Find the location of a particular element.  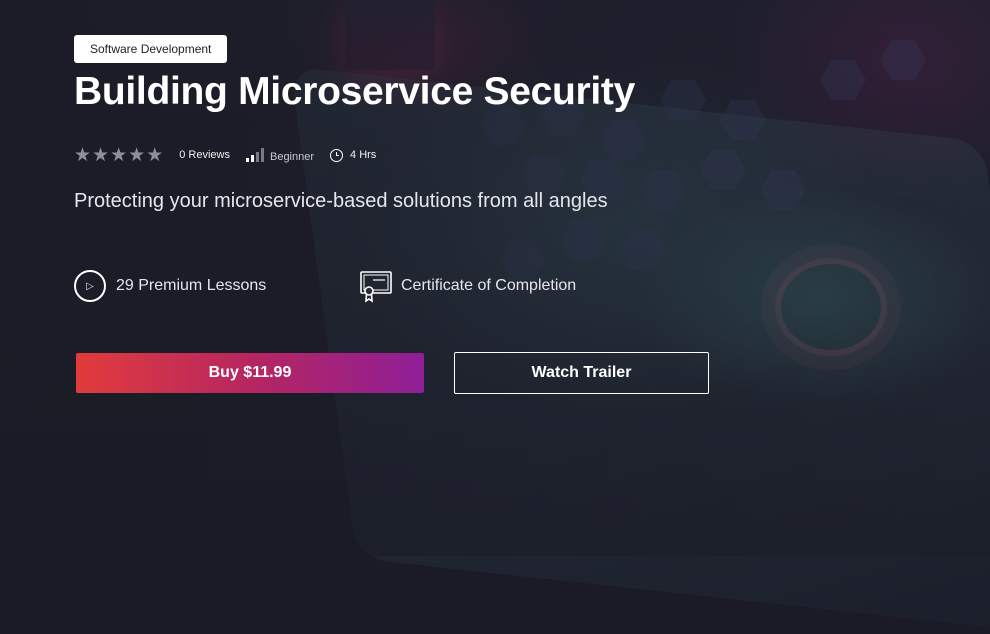

lessons-count: 29 Premium Lessons is located at coordinates (191, 285).